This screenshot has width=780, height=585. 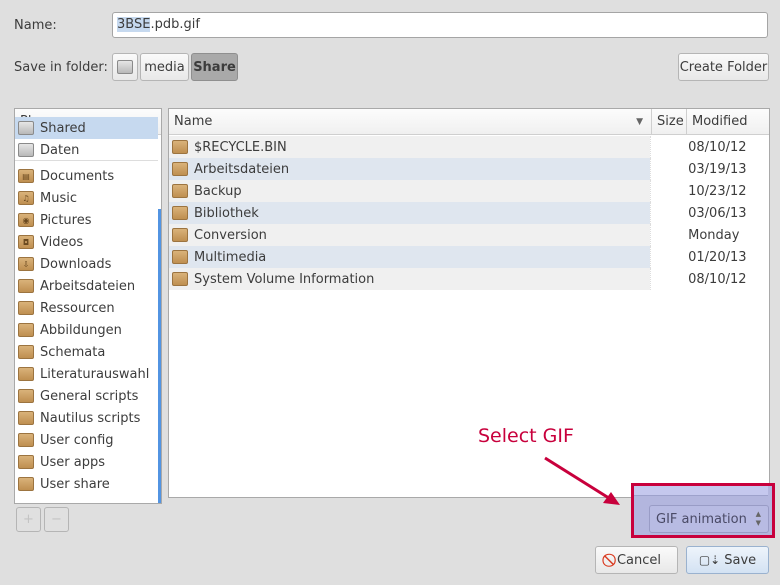 I want to click on cancel-button: ⃠Cancel, so click(x=636, y=560).